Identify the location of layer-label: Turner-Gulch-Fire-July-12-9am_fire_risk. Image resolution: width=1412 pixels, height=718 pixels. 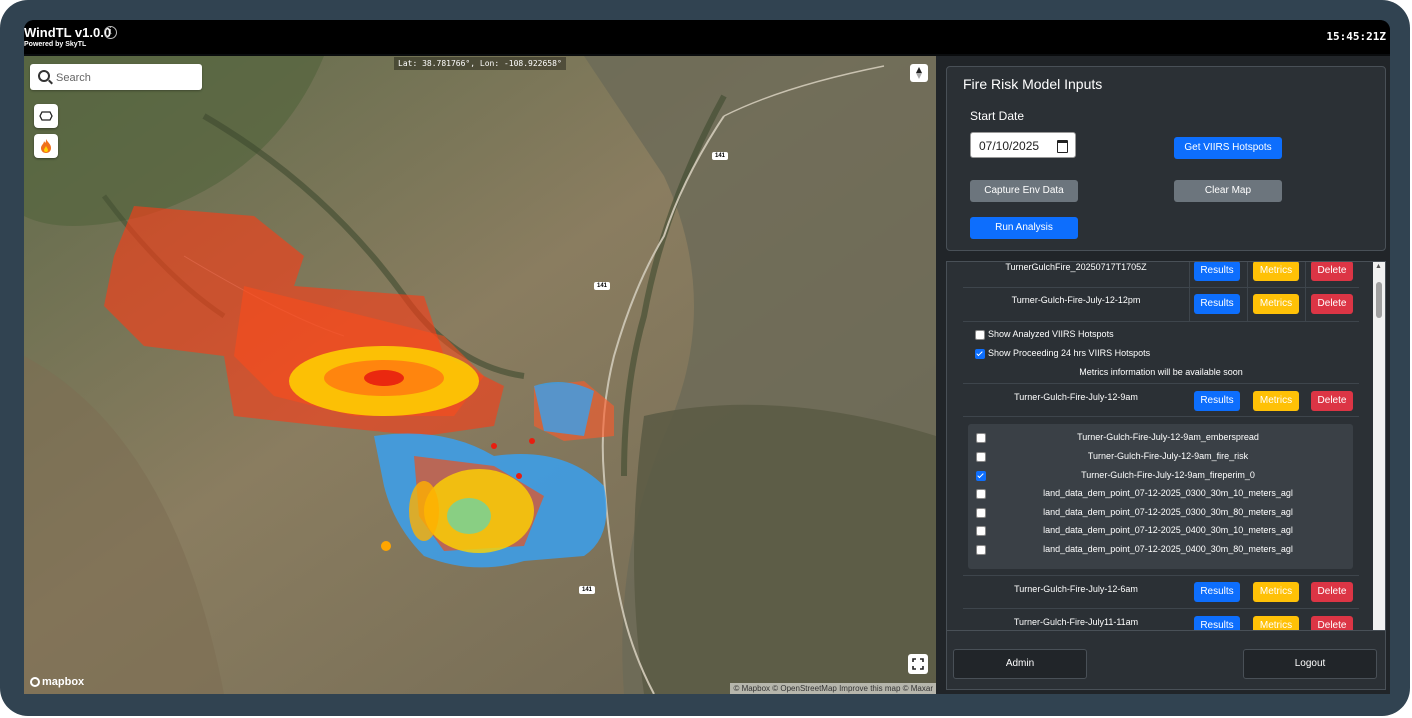
(1168, 456).